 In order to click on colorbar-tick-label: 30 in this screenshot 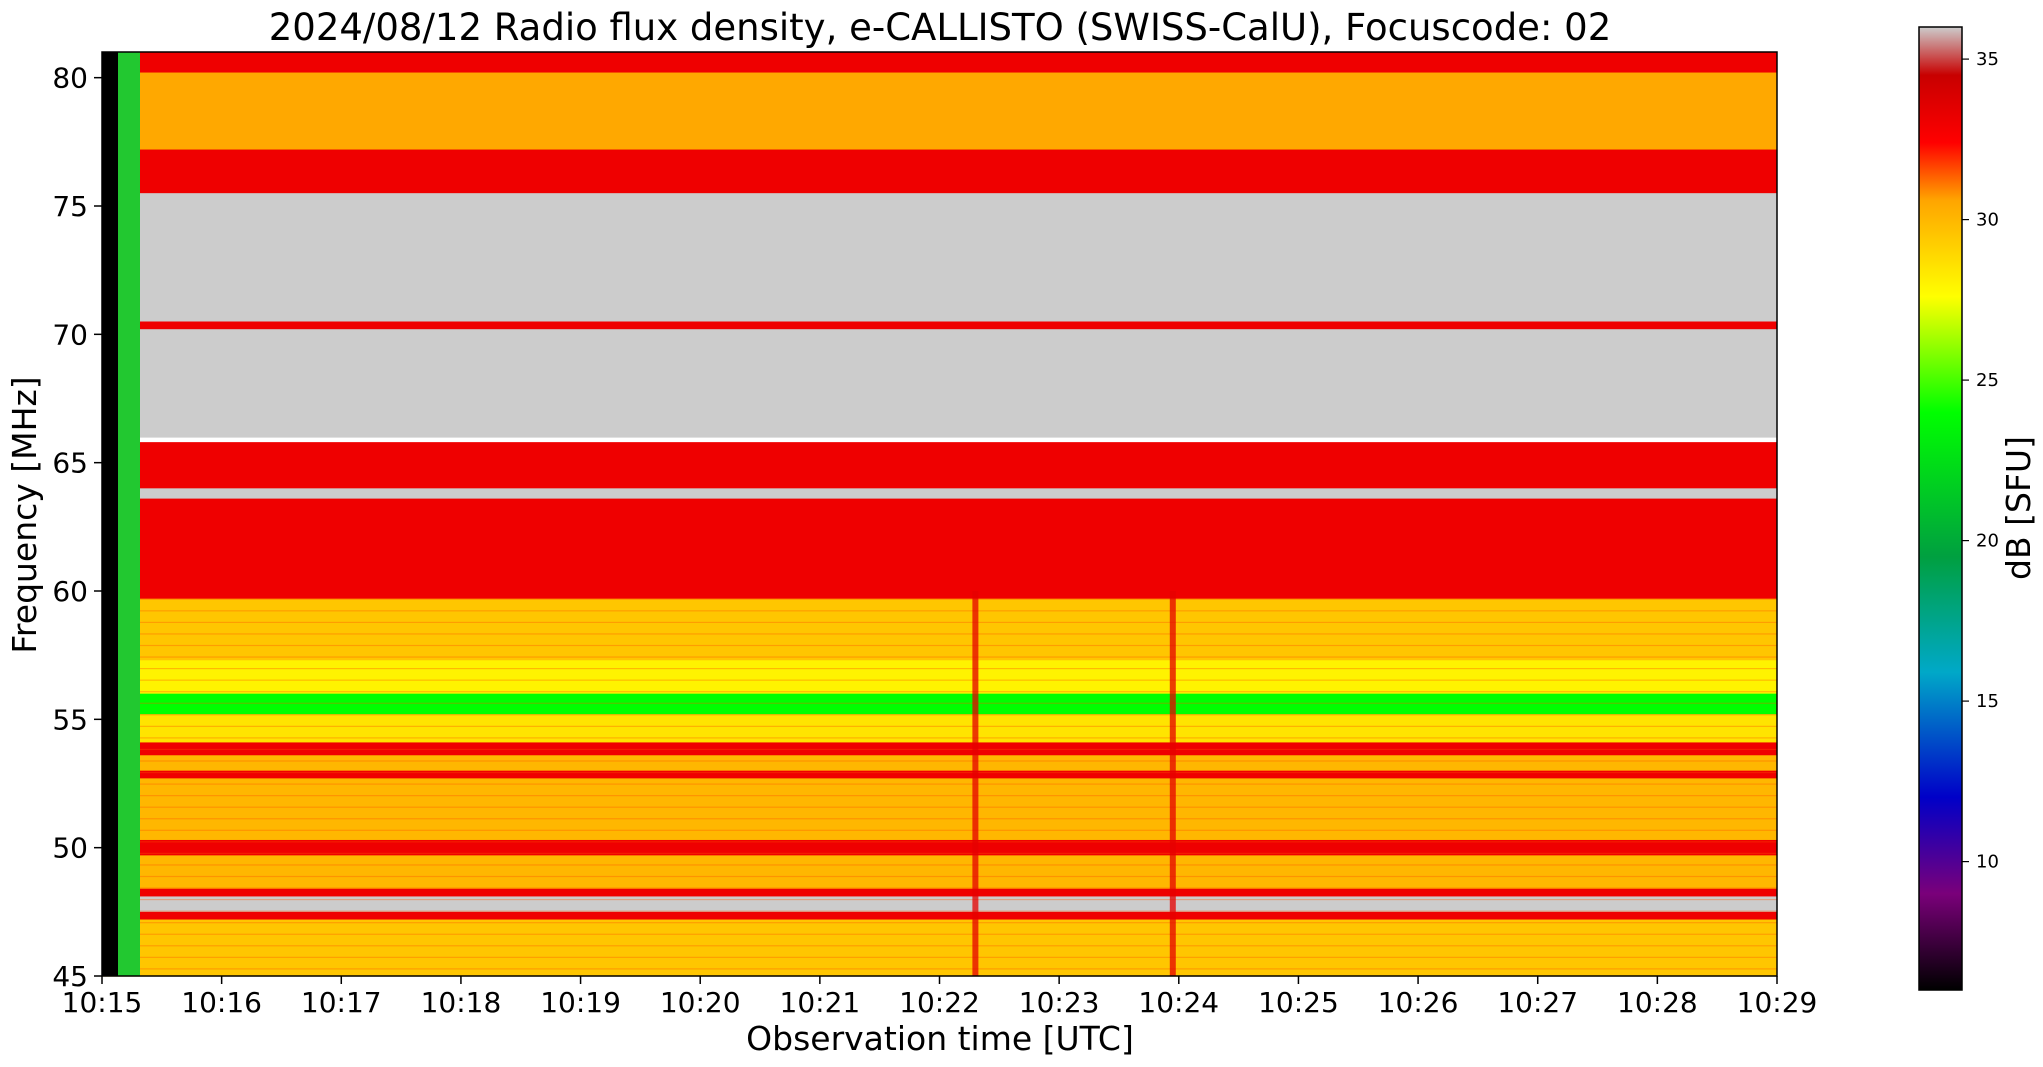, I will do `click(1987, 220)`.